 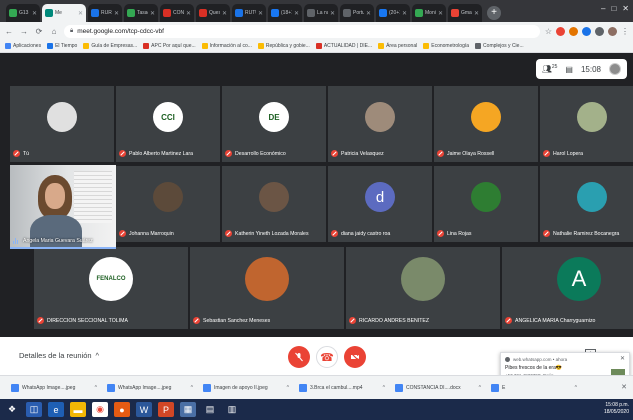 I want to click on camera-toggle-button, so click(x=355, y=357).